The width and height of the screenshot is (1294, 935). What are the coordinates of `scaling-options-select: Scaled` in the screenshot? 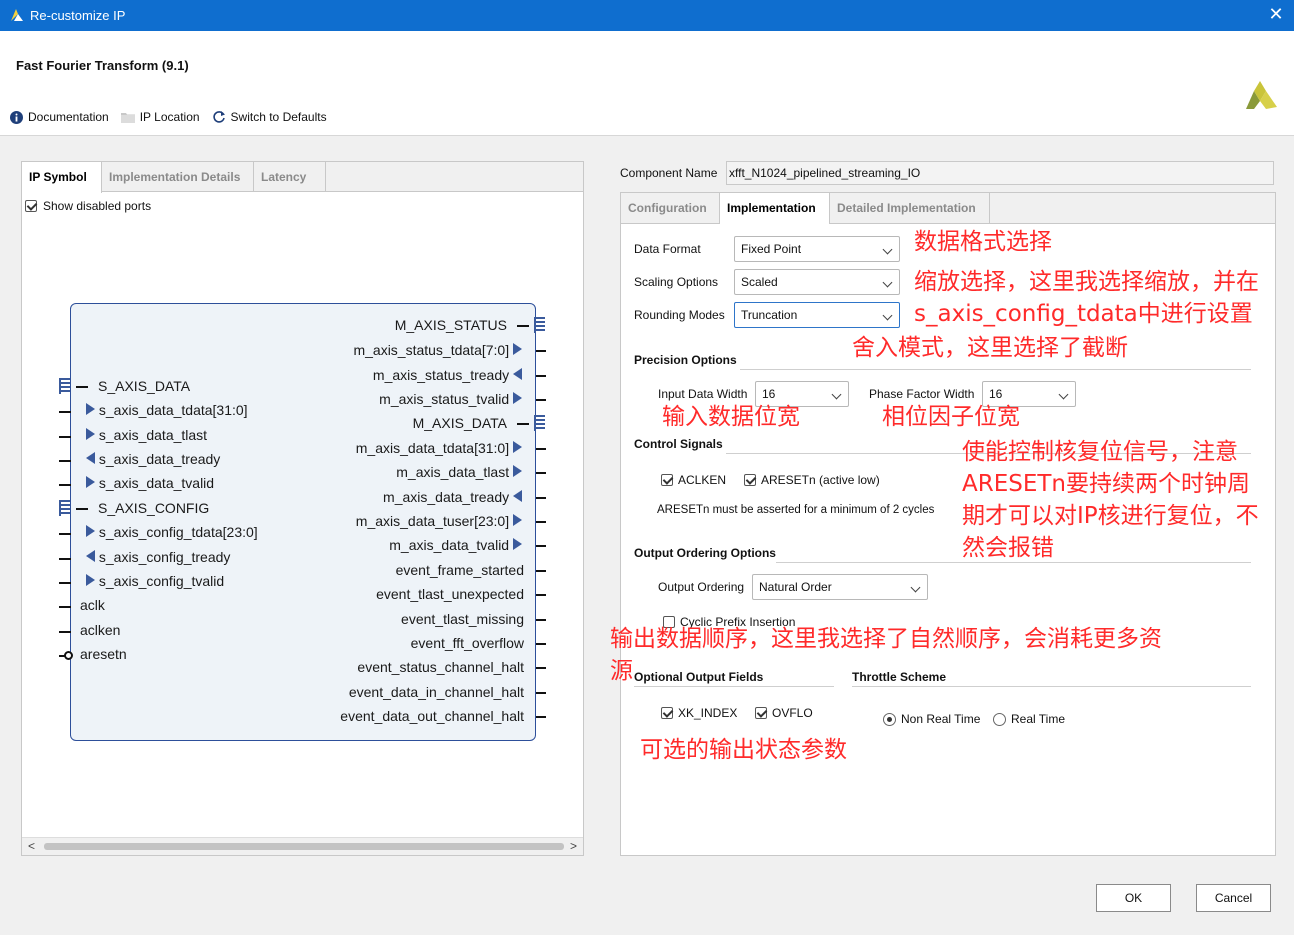 It's located at (817, 282).